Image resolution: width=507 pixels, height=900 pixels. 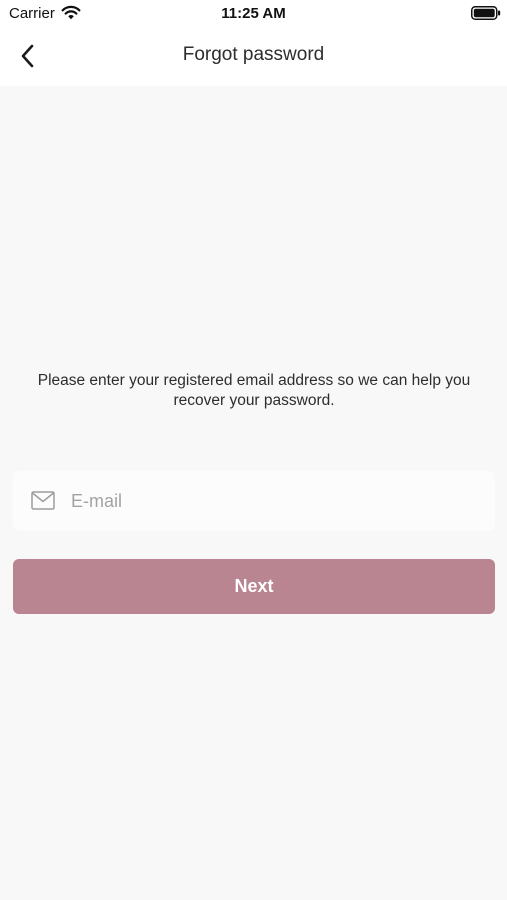 I want to click on status-bar: Carrier 11:25 AM, so click(x=253, y=14).